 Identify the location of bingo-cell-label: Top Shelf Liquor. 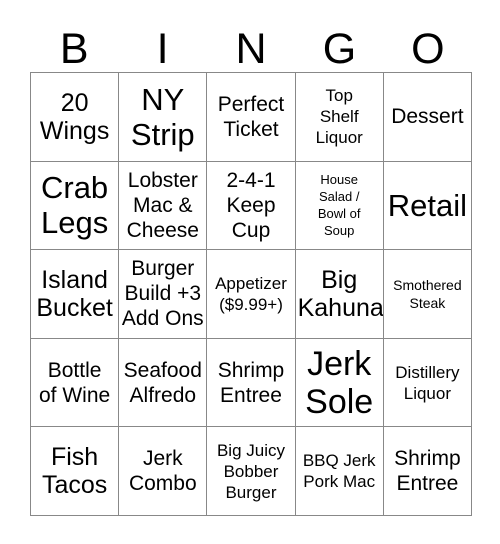
(339, 117).